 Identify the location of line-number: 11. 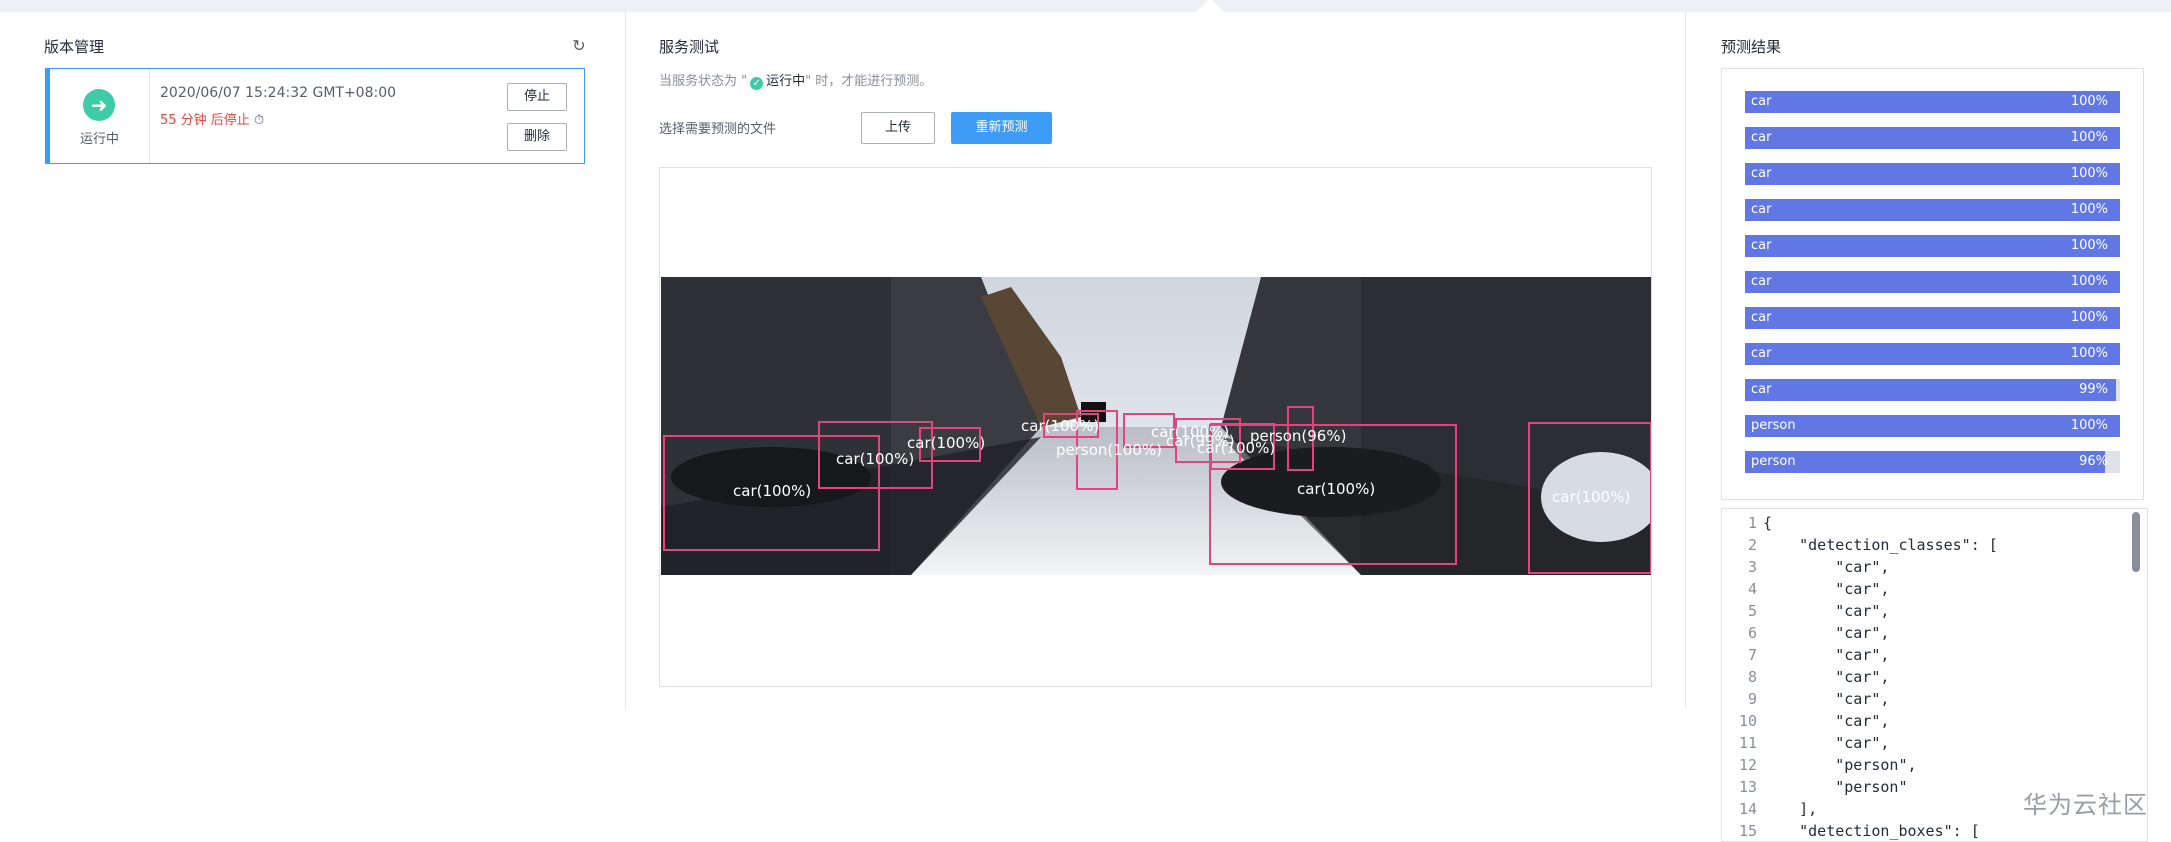
(1747, 743).